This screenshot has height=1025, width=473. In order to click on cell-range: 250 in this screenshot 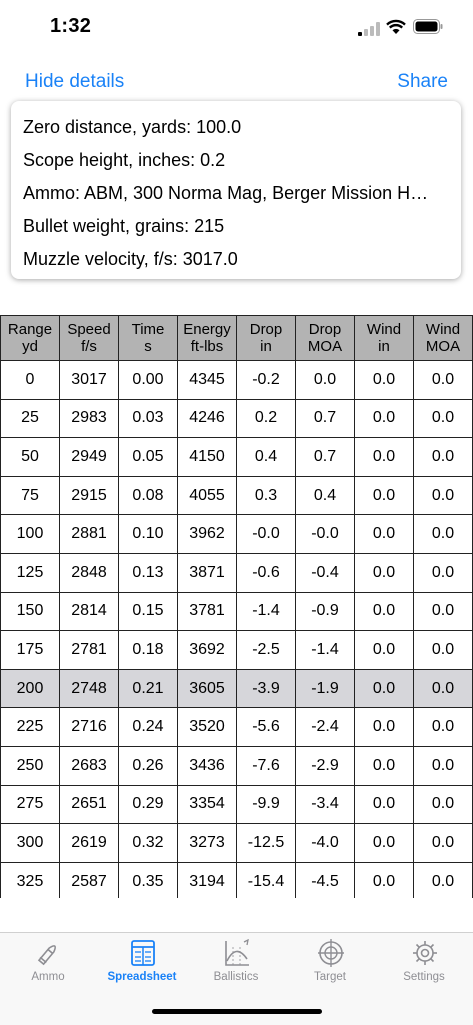, I will do `click(30, 765)`.